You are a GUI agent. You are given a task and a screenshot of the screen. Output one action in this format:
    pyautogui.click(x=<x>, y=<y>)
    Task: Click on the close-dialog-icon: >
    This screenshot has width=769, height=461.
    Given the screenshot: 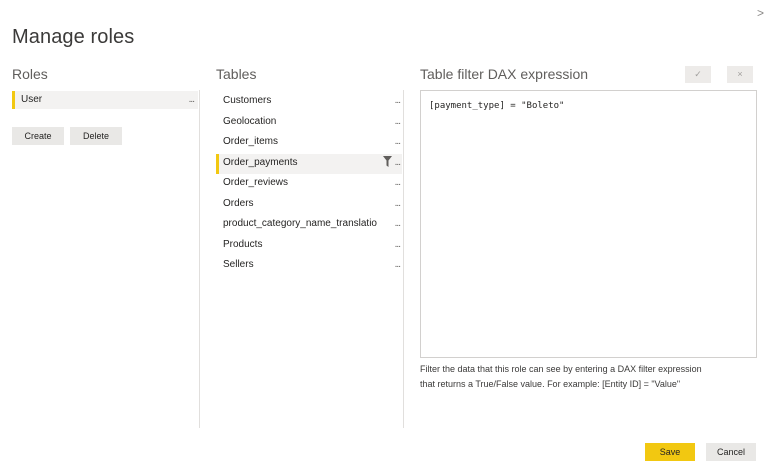 What is the action you would take?
    pyautogui.click(x=760, y=13)
    